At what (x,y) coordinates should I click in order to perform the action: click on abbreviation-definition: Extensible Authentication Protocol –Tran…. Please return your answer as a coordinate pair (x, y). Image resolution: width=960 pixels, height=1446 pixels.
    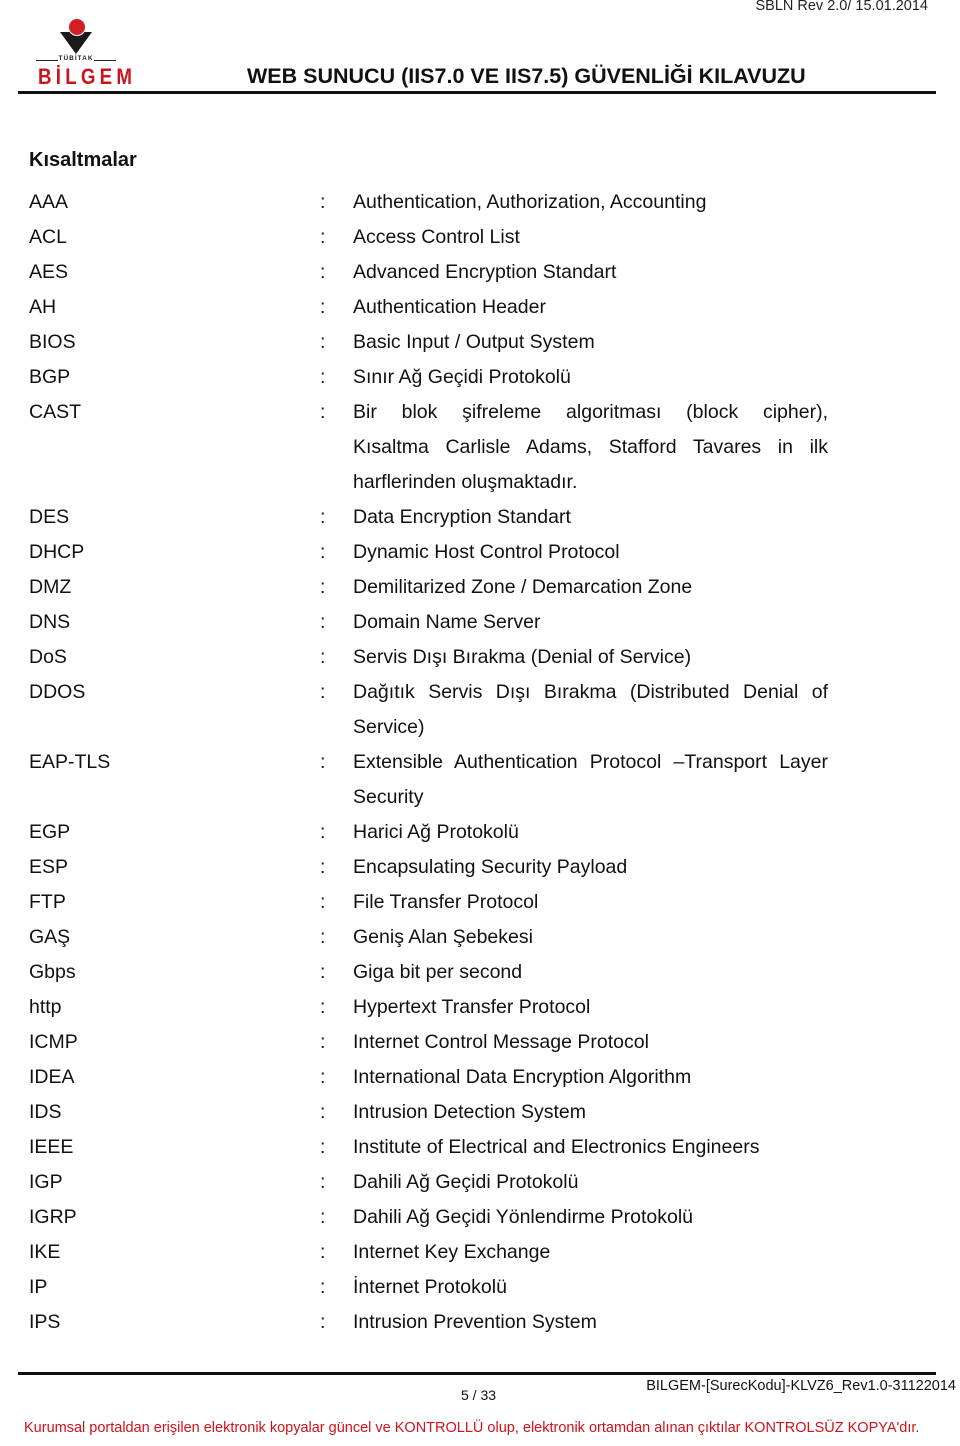
    Looking at the image, I should click on (590, 780).